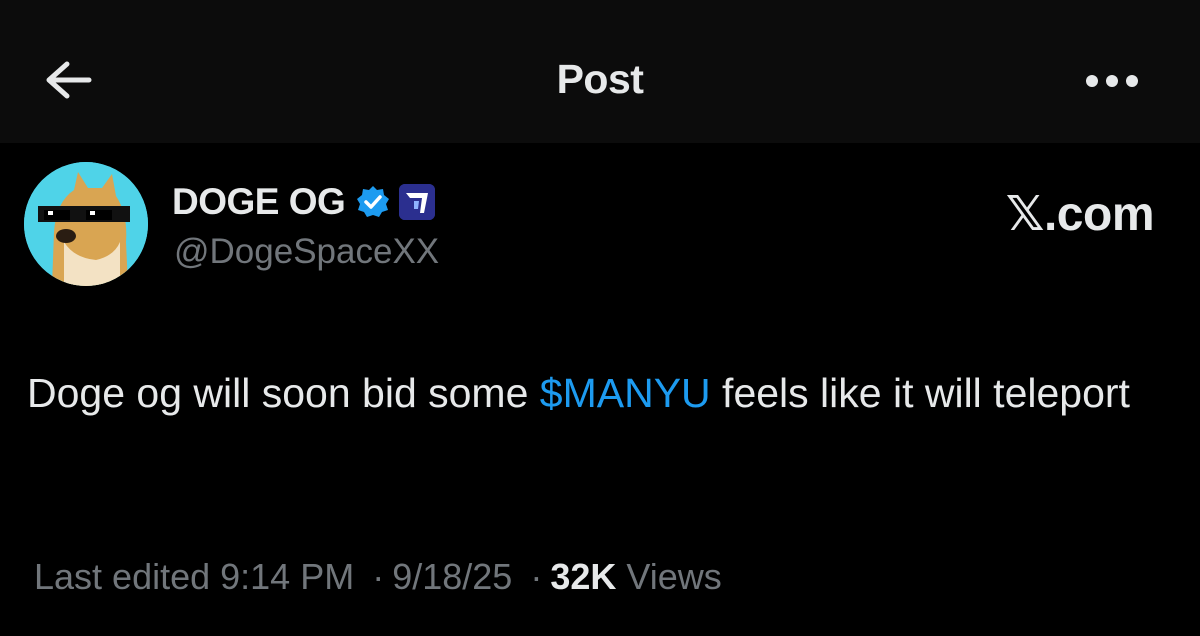  I want to click on post-meta: Last edited 9:14 PM · 9/18/25 · 32K Views, so click(378, 577).